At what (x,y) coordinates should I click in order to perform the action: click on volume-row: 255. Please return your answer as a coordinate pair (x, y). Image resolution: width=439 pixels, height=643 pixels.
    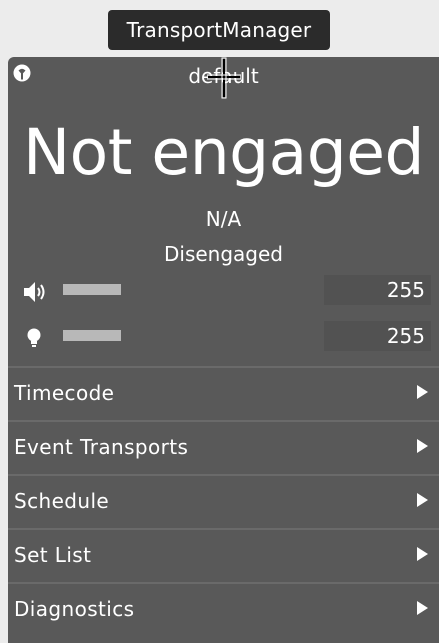
    Looking at the image, I should click on (223, 290).